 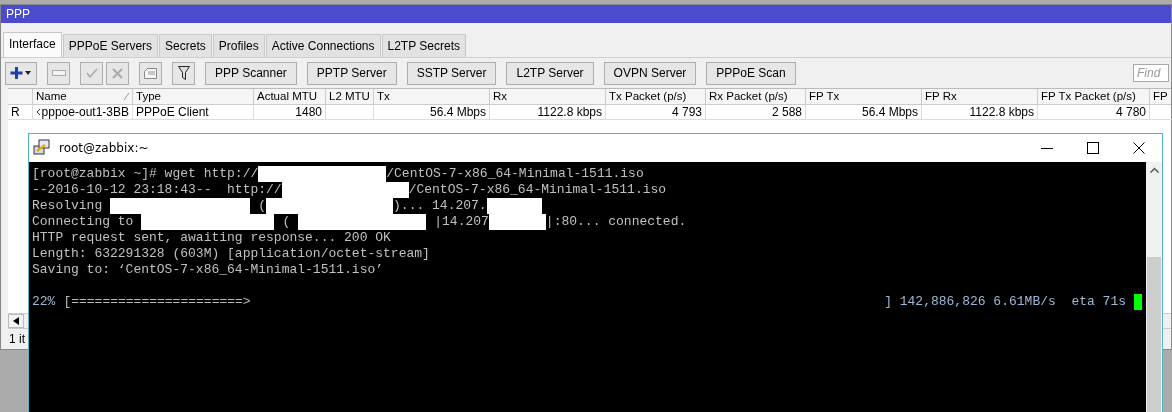 What do you see at coordinates (290, 112) in the screenshot?
I see `table-cell: 1480` at bounding box center [290, 112].